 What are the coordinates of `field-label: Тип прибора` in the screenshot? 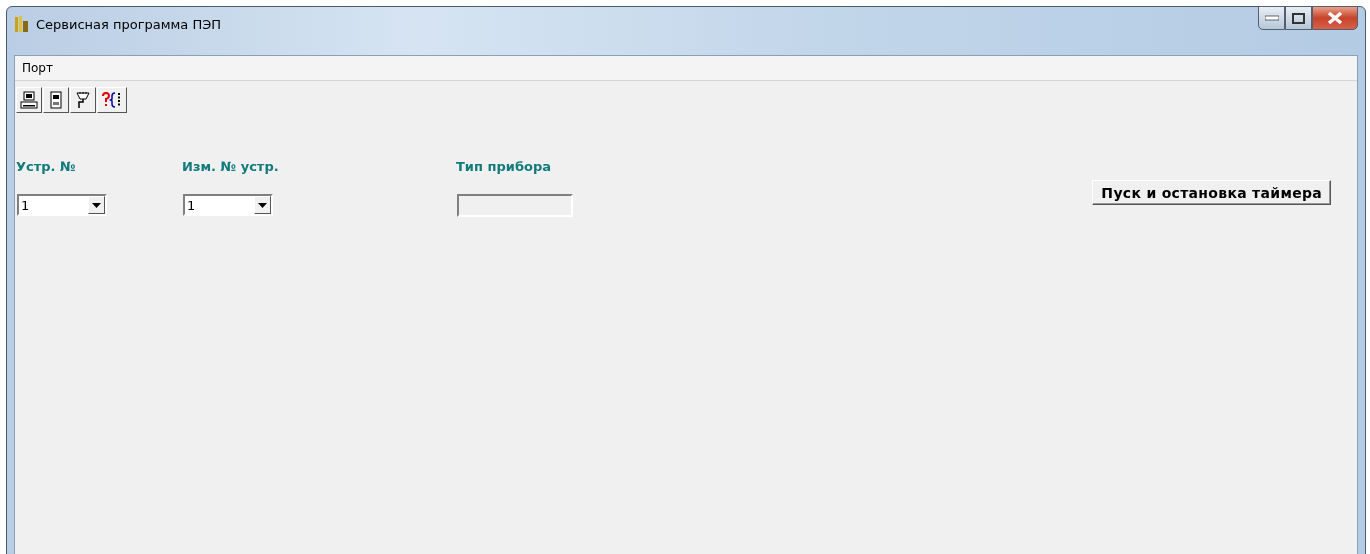 It's located at (504, 166).